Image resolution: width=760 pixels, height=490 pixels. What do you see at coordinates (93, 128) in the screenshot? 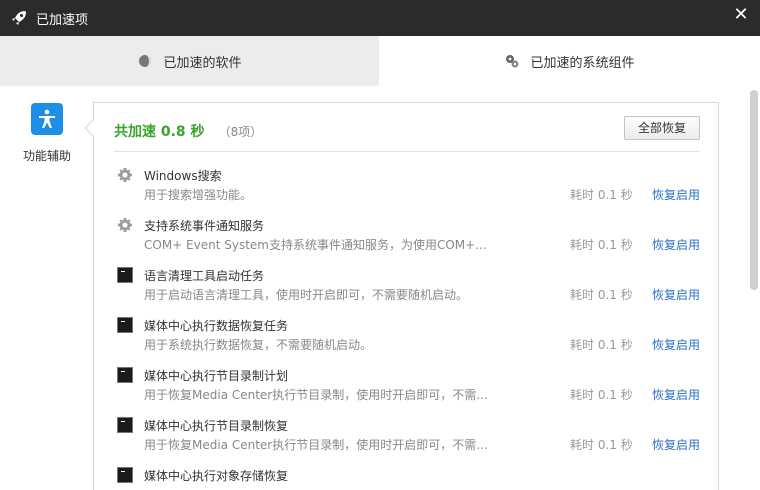
I see `panel-pointer` at bounding box center [93, 128].